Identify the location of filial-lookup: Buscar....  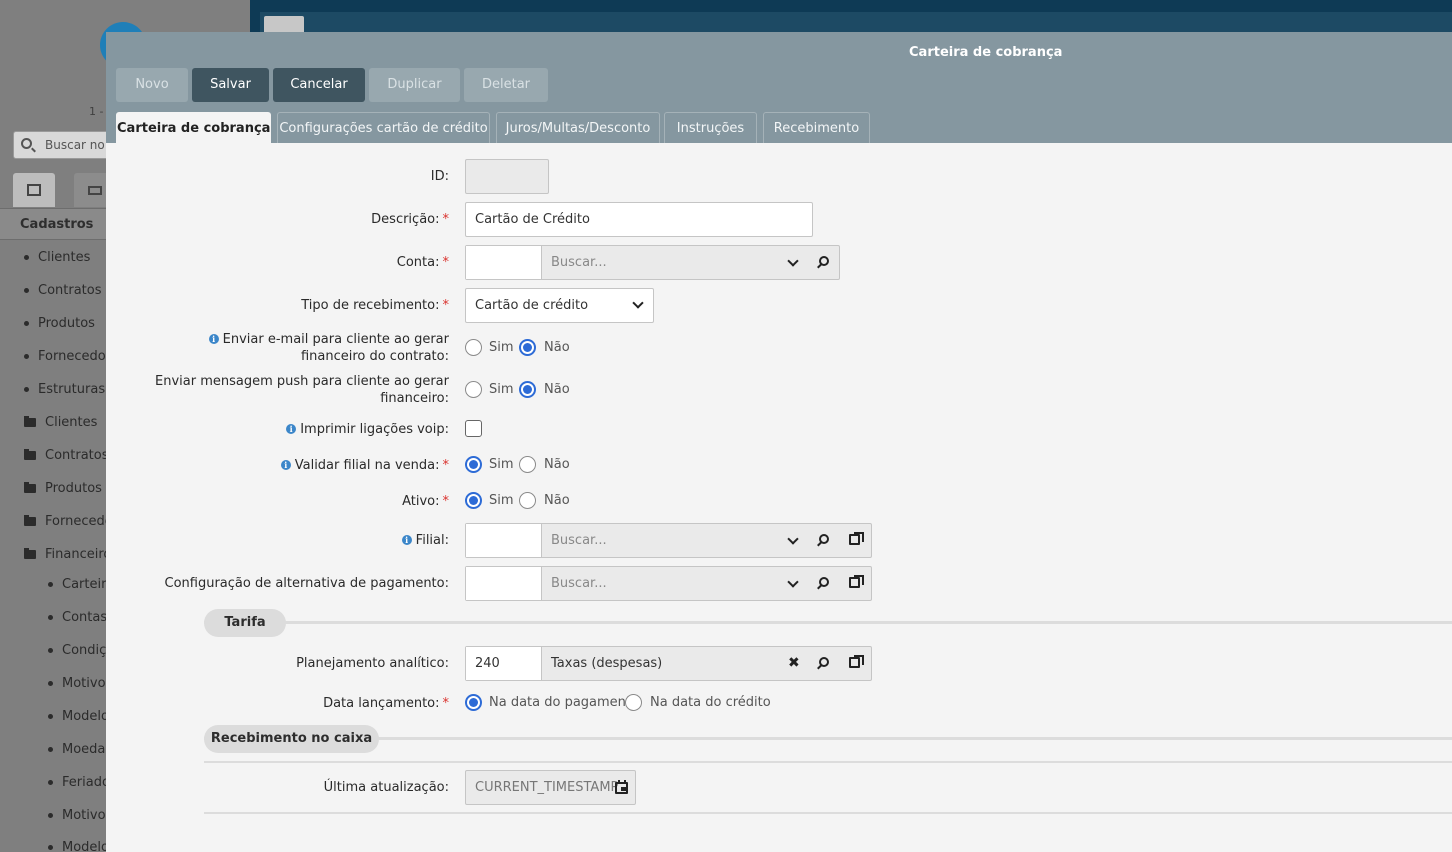
(668, 540).